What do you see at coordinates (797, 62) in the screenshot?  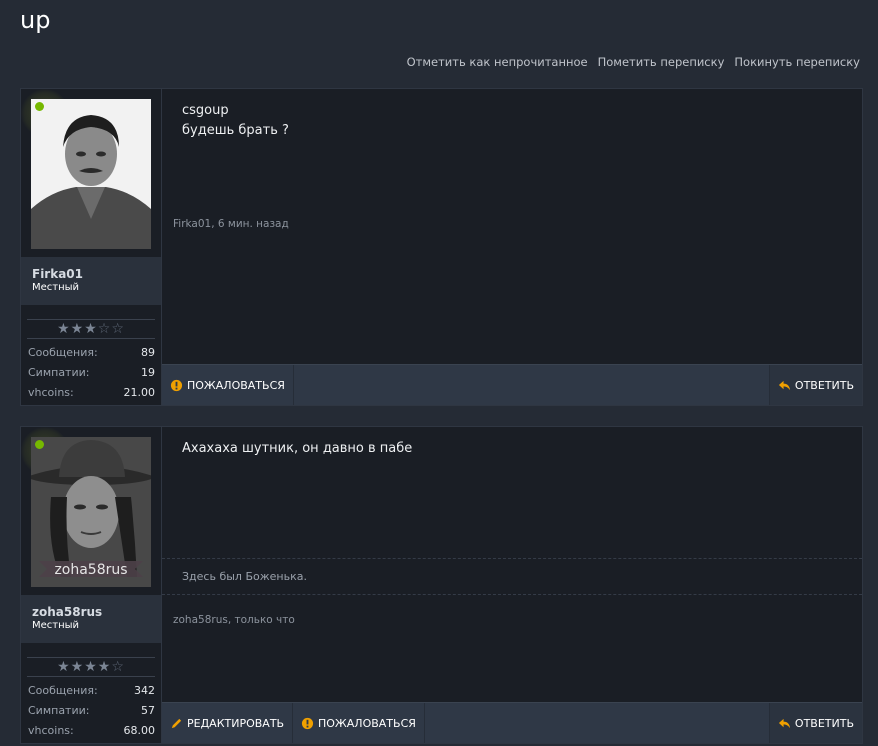 I see `leave-conversation-link: Покинуть переписку` at bounding box center [797, 62].